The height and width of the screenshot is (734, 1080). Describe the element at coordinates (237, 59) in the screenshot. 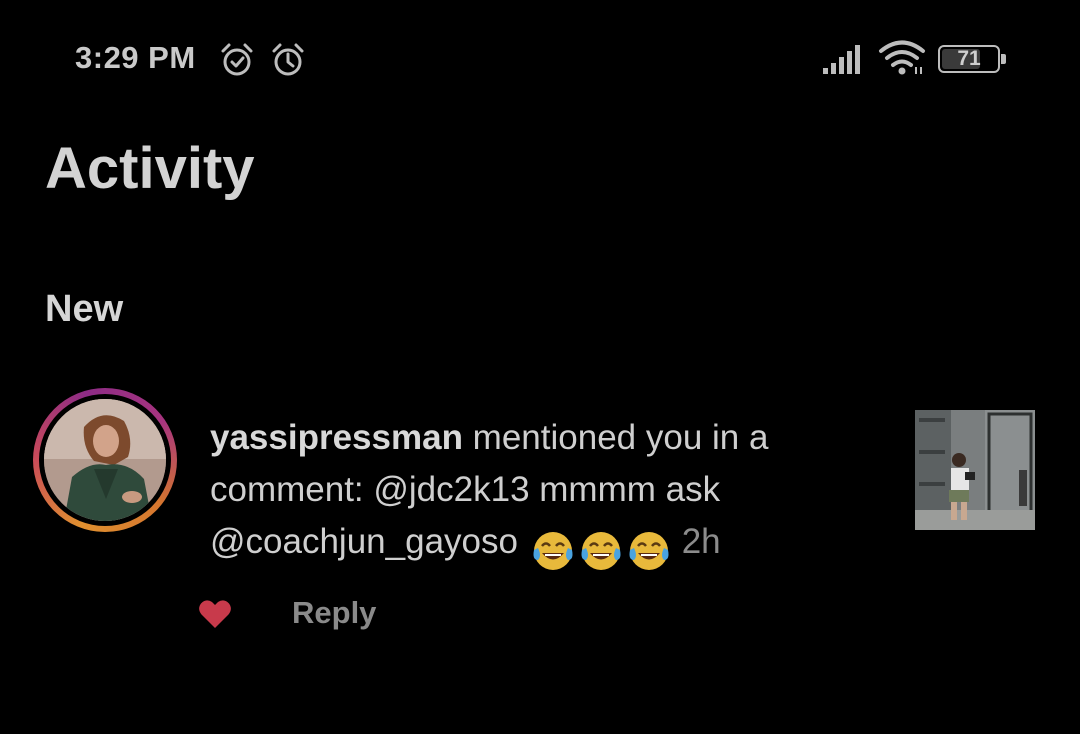

I see `alarm-clock-icon` at that location.